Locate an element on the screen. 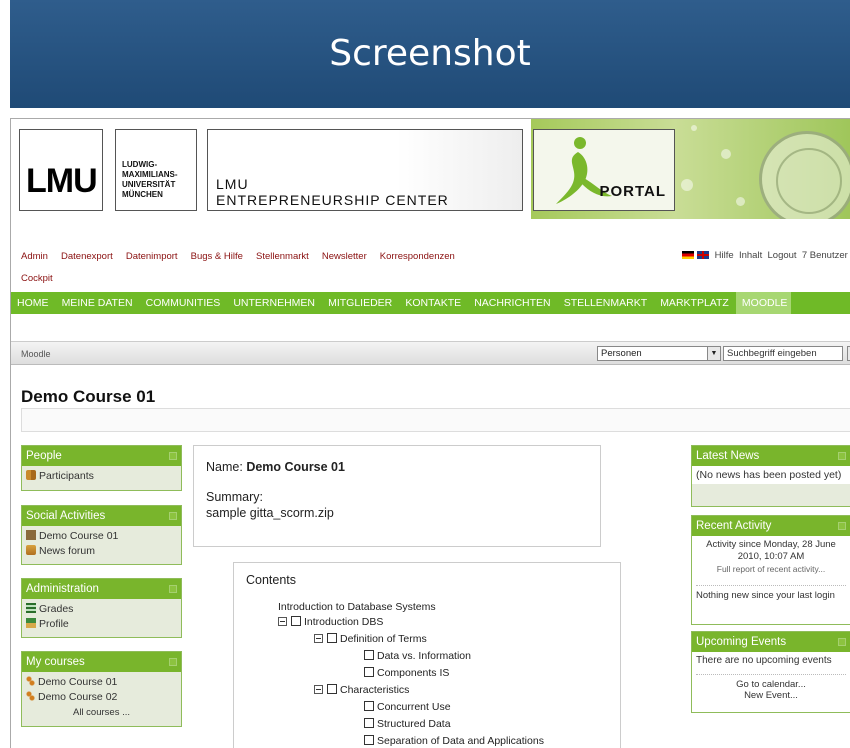 The image size is (850, 748). nav-nachrichten: NACHRICHTEN is located at coordinates (511, 303).